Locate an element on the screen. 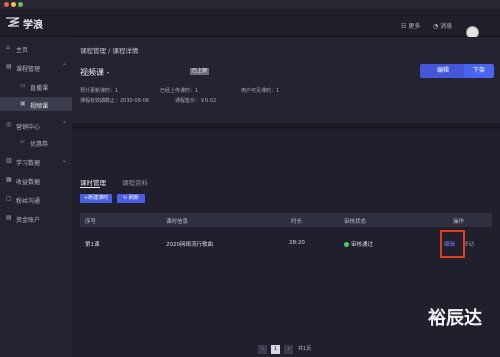 The image size is (500, 357). status-ok-icon is located at coordinates (346, 244).